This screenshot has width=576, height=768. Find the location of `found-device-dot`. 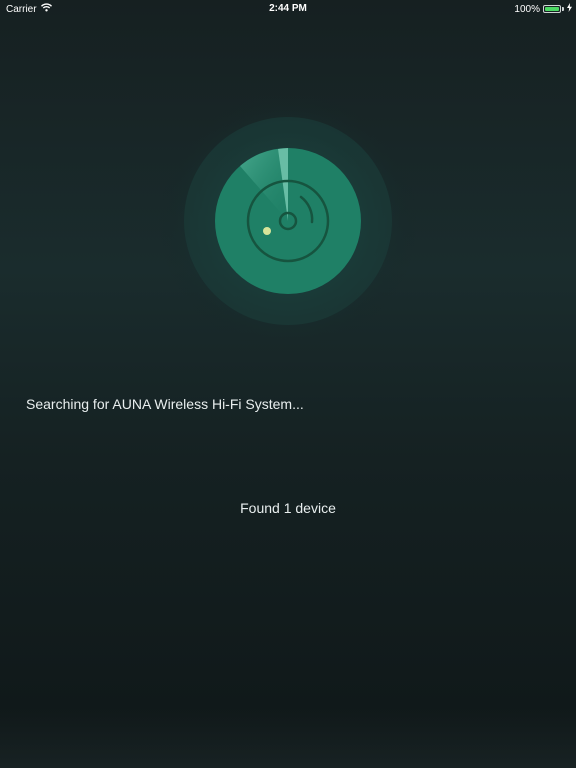

found-device-dot is located at coordinates (267, 231).